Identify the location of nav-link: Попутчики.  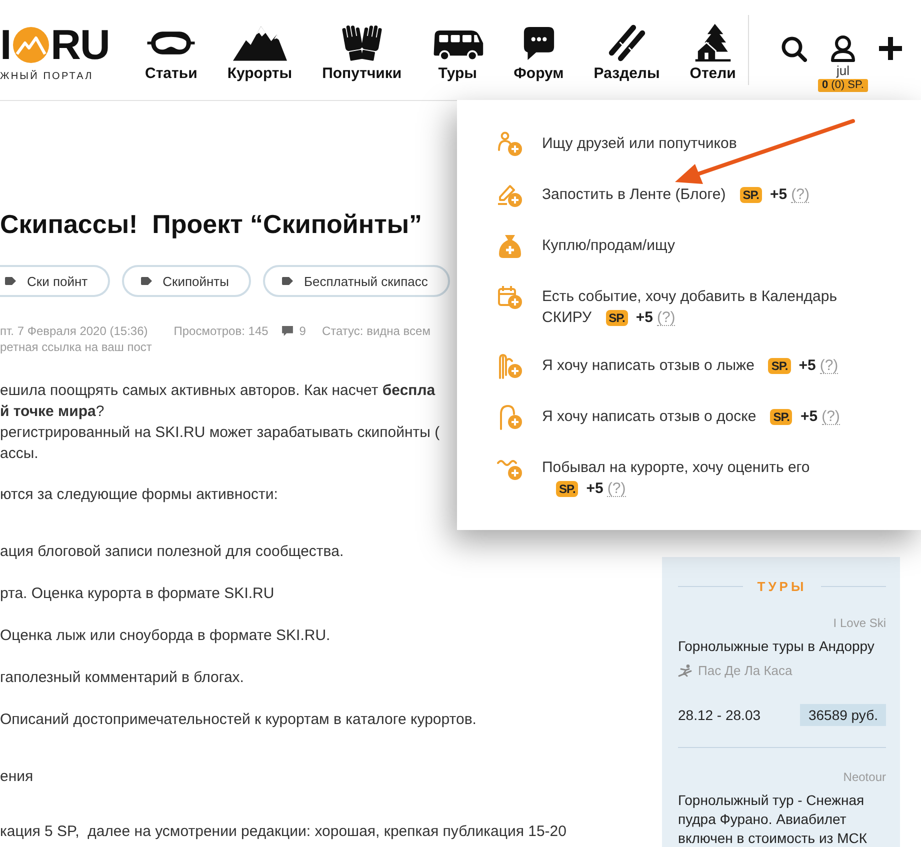
(362, 53).